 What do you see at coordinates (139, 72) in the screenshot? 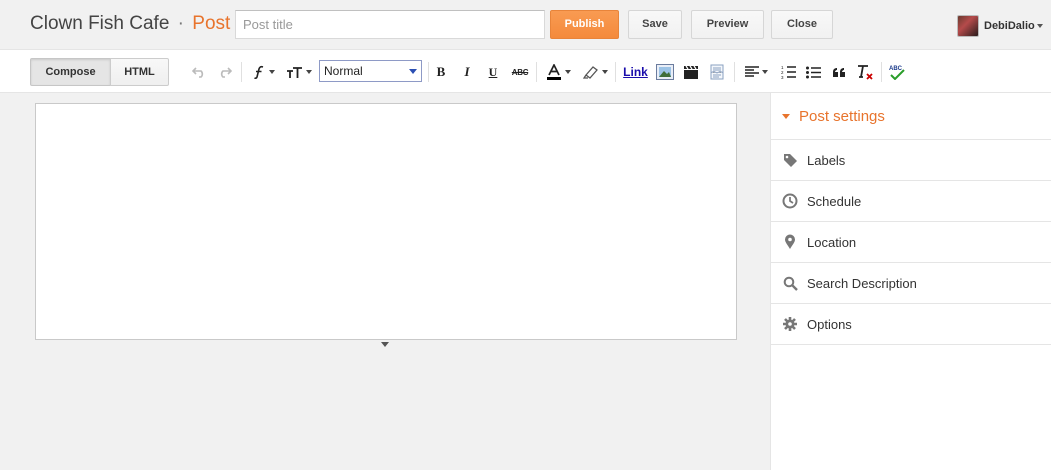
I see `html-mode-button: HTML` at bounding box center [139, 72].